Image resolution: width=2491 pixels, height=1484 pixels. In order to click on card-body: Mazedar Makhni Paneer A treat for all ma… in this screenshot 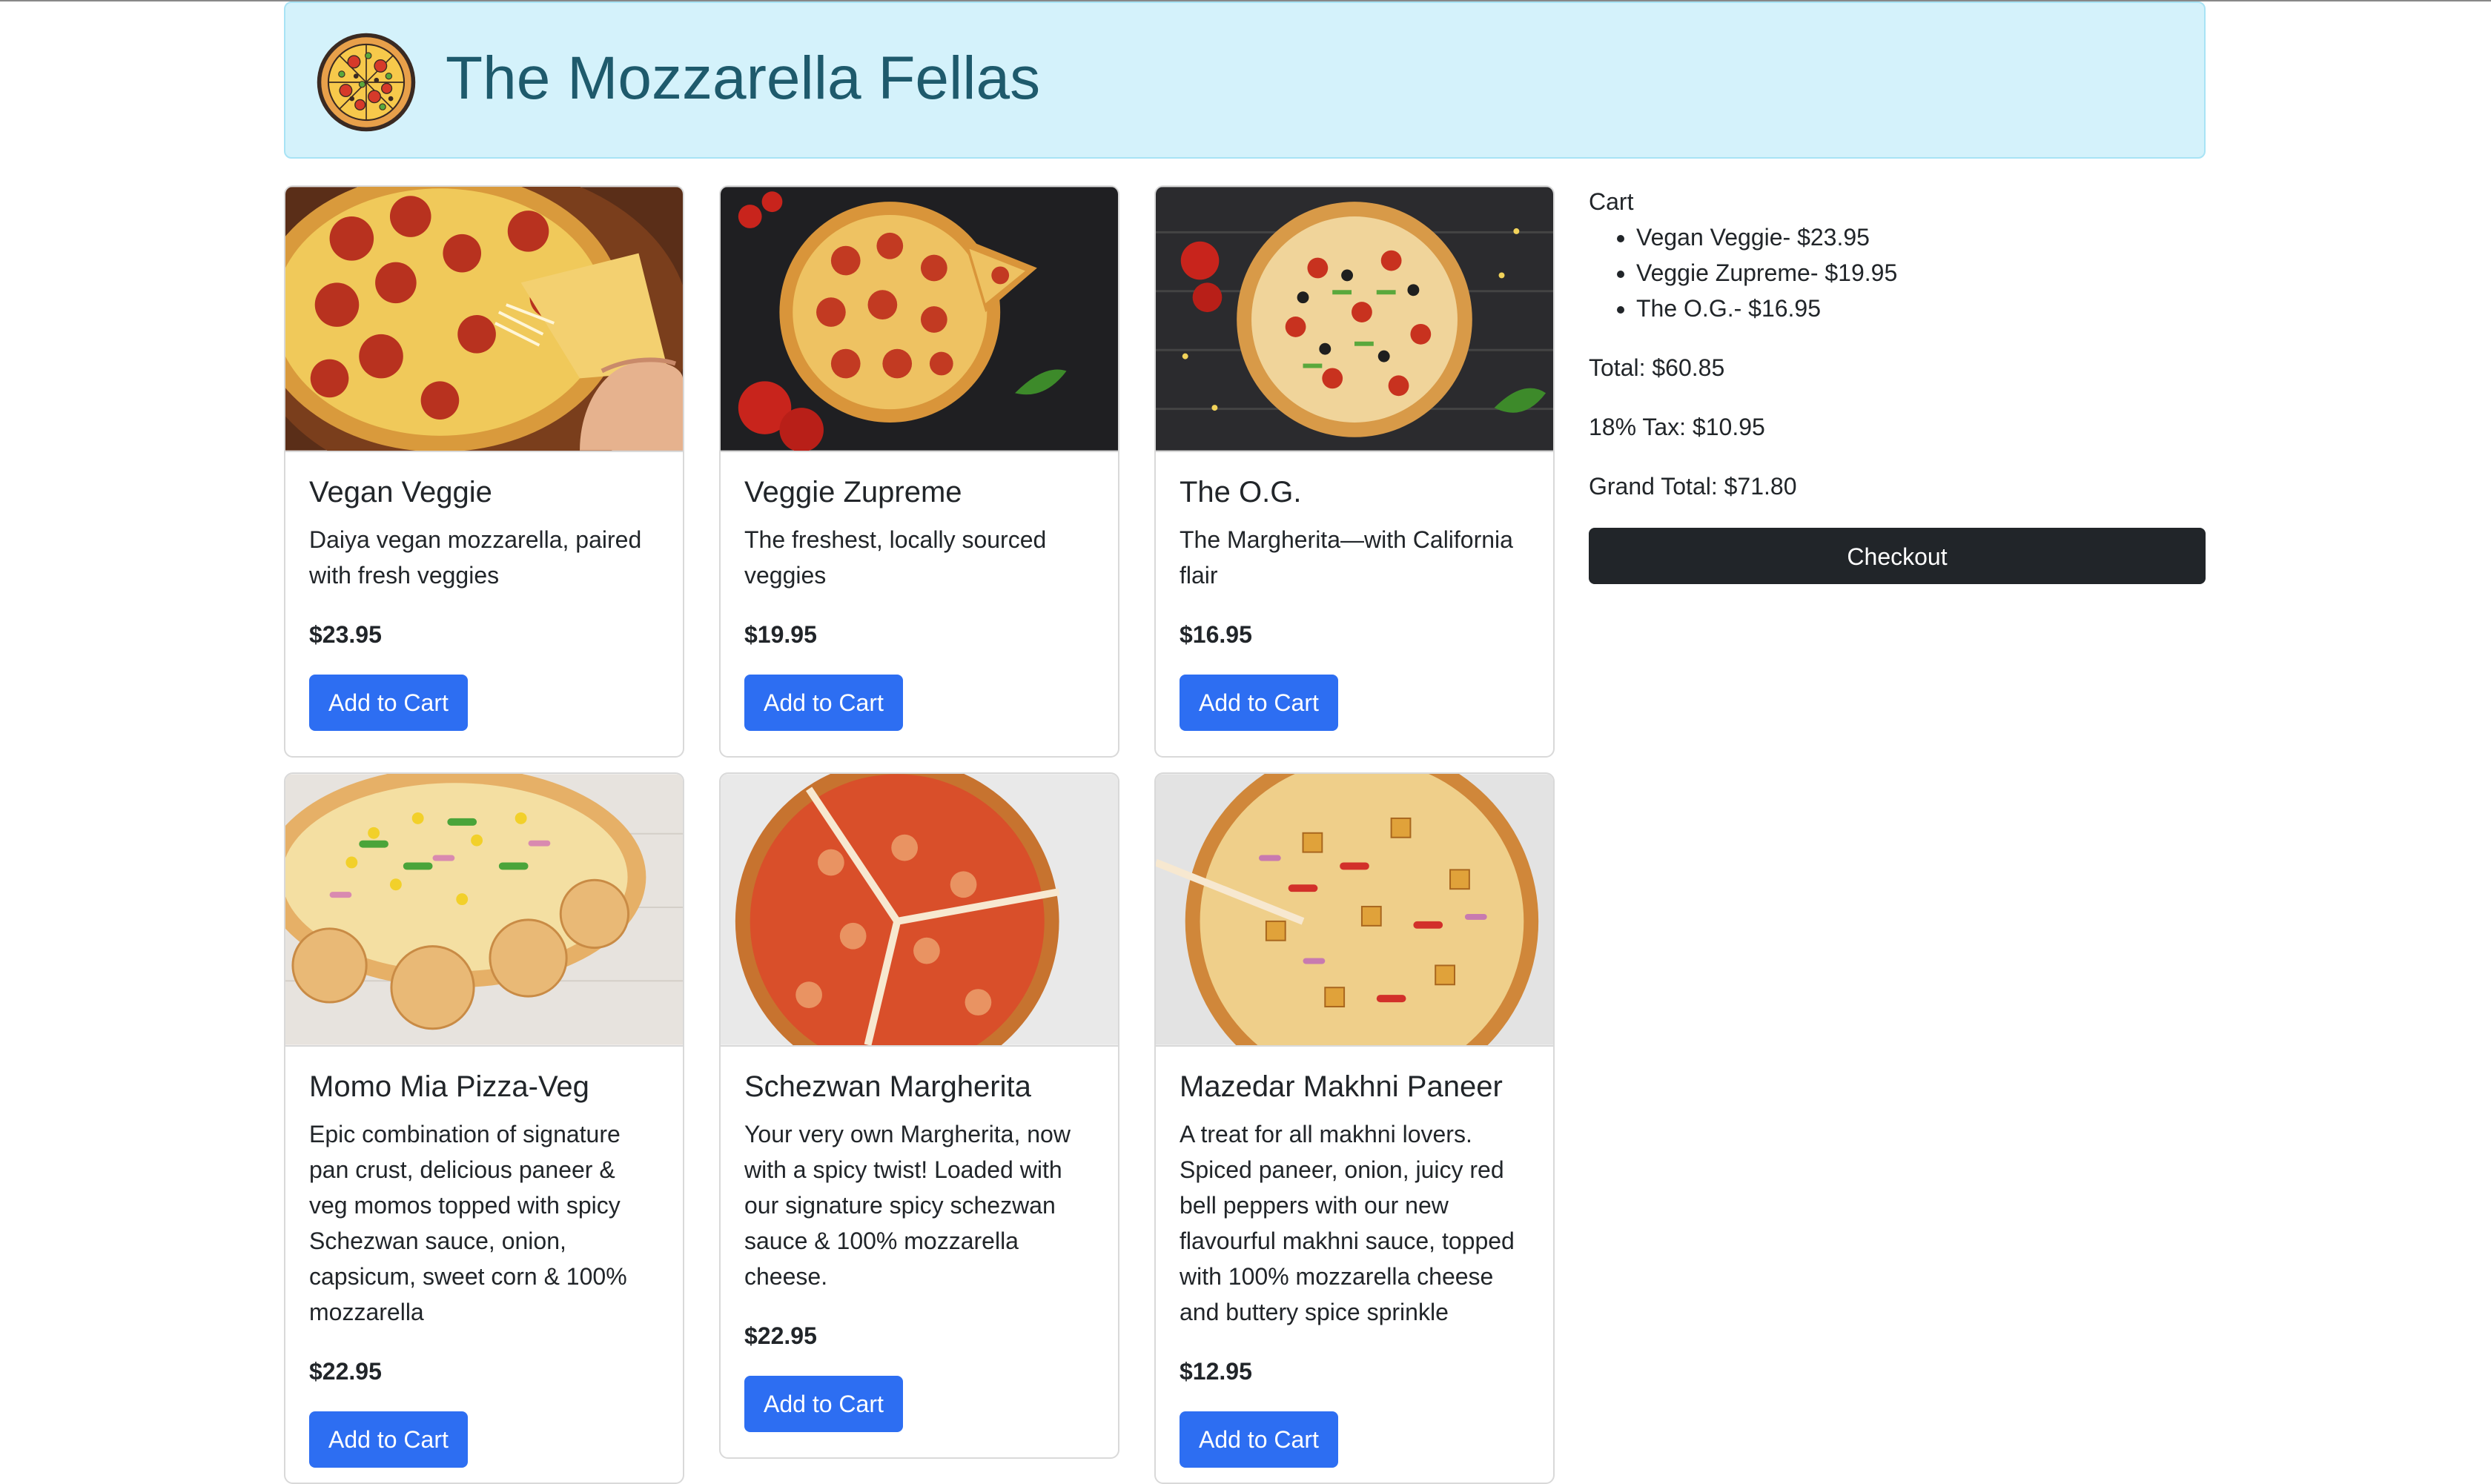, I will do `click(1354, 1257)`.